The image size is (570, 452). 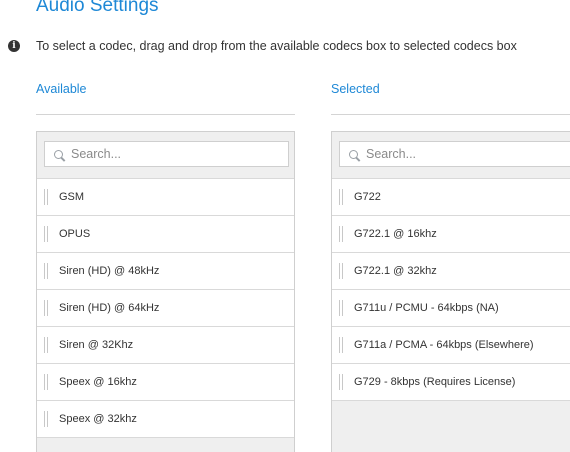 What do you see at coordinates (109, 271) in the screenshot?
I see `codec-label: Siren (HD) @ 48kHz` at bounding box center [109, 271].